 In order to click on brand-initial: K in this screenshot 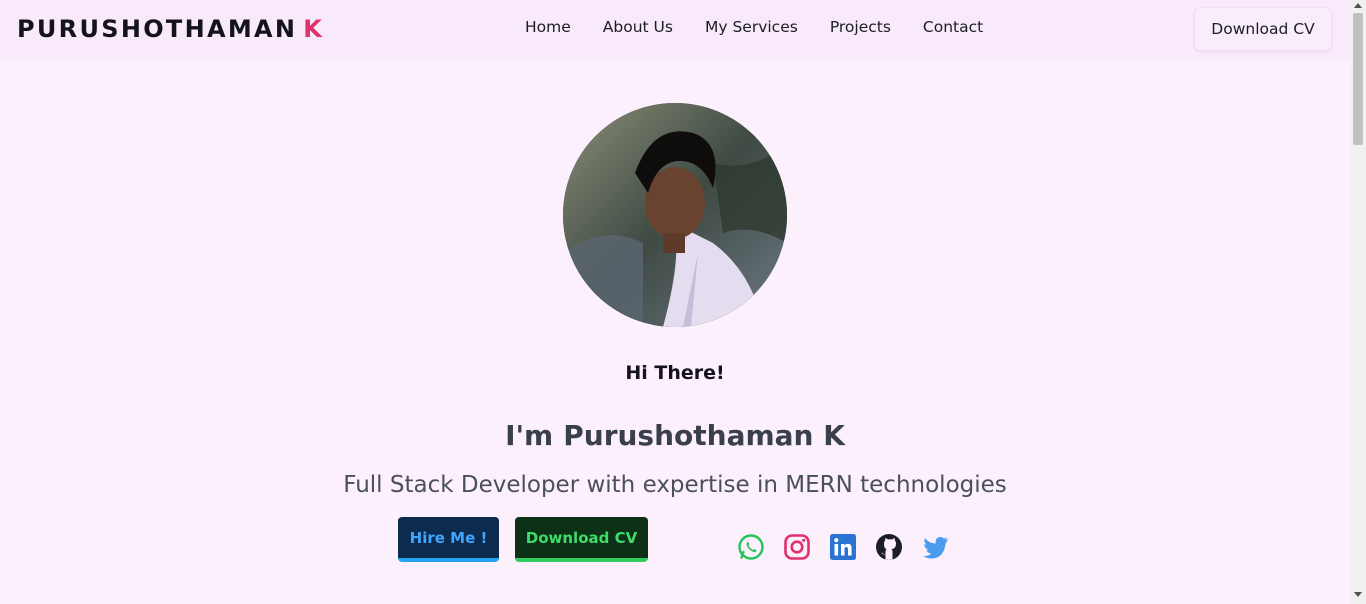, I will do `click(314, 29)`.